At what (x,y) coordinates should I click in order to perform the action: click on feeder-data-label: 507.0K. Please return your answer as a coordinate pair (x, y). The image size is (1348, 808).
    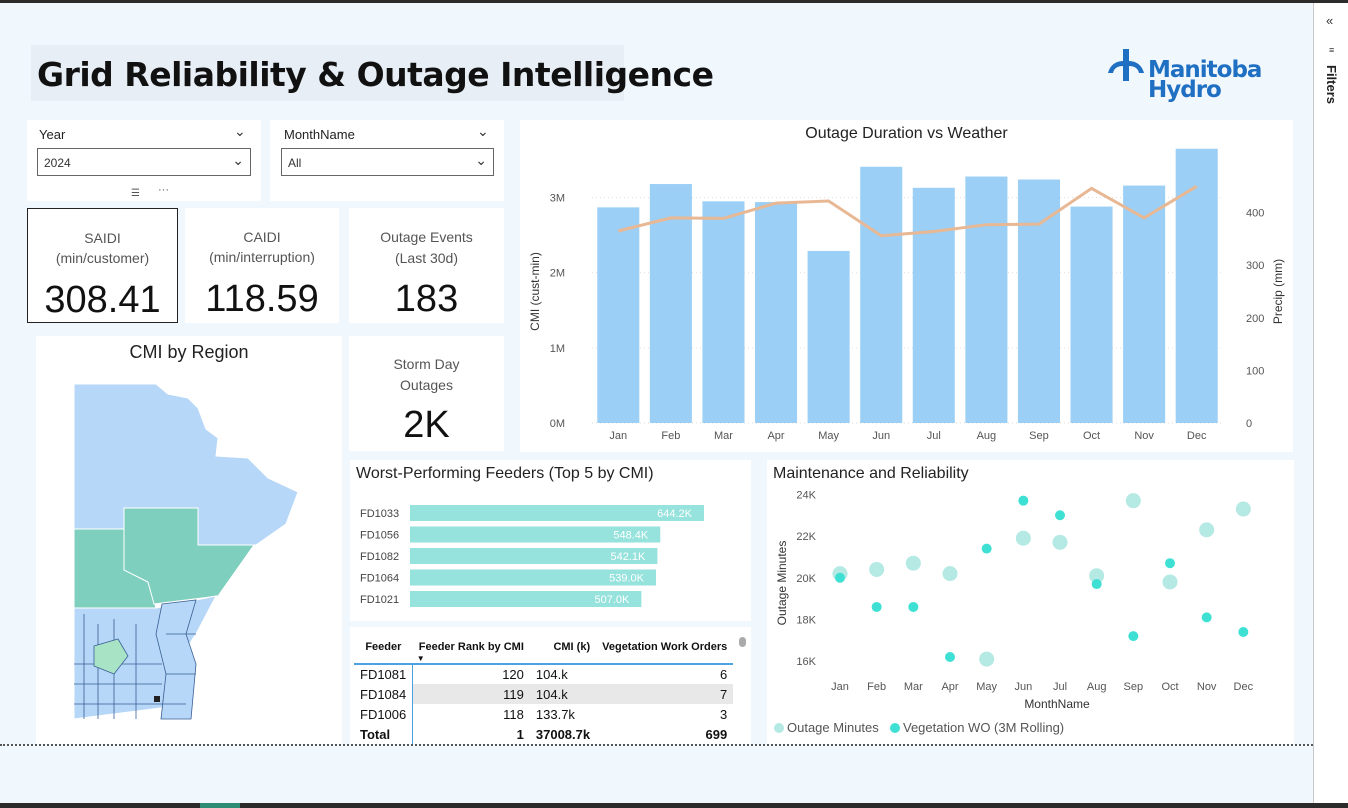
    Looking at the image, I should click on (613, 600).